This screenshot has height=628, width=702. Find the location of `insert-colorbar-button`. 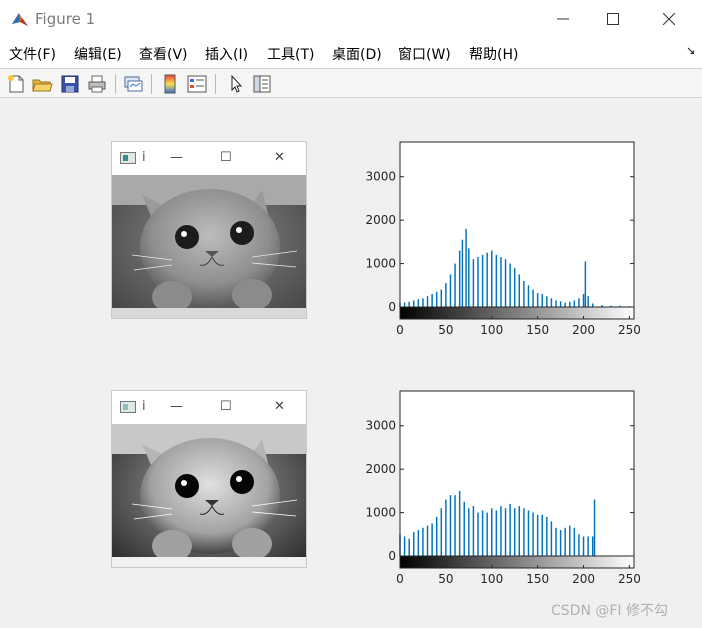

insert-colorbar-button is located at coordinates (170, 84).